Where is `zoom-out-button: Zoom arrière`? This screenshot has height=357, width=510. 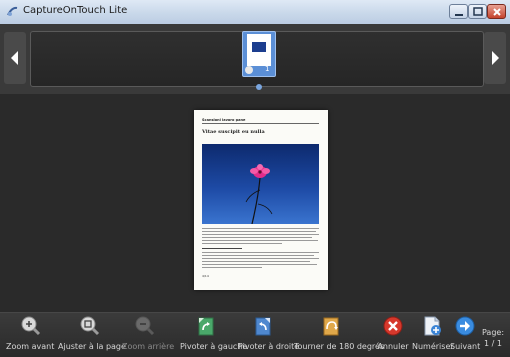 zoom-out-button: Zoom arrière is located at coordinates (148, 335).